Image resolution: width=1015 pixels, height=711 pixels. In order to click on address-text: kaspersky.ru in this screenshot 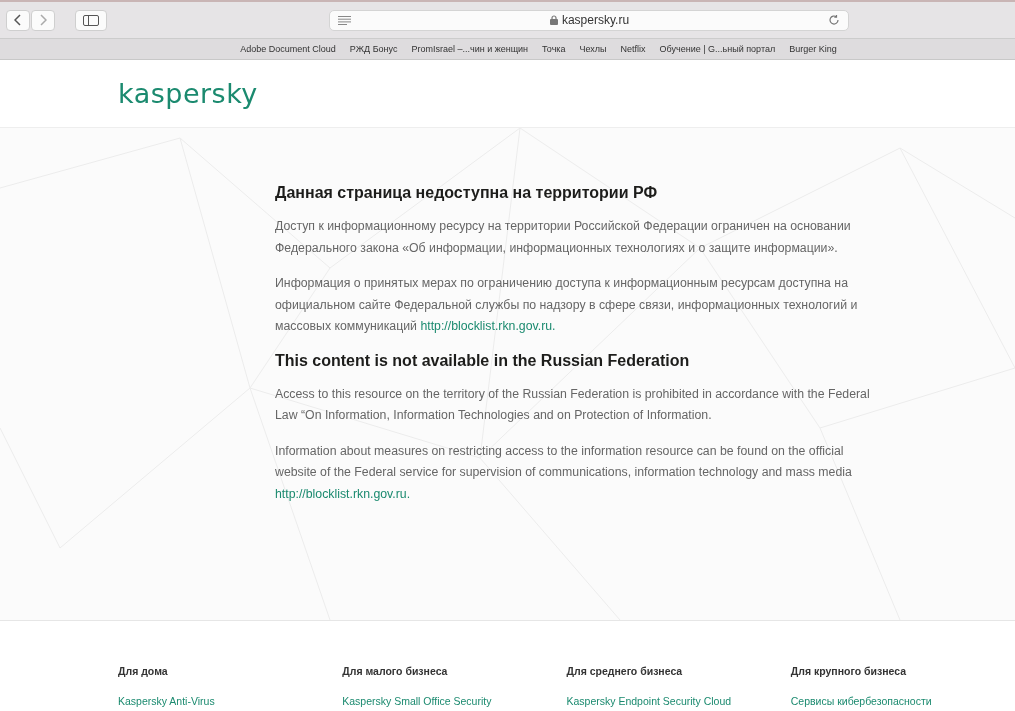, I will do `click(595, 20)`.